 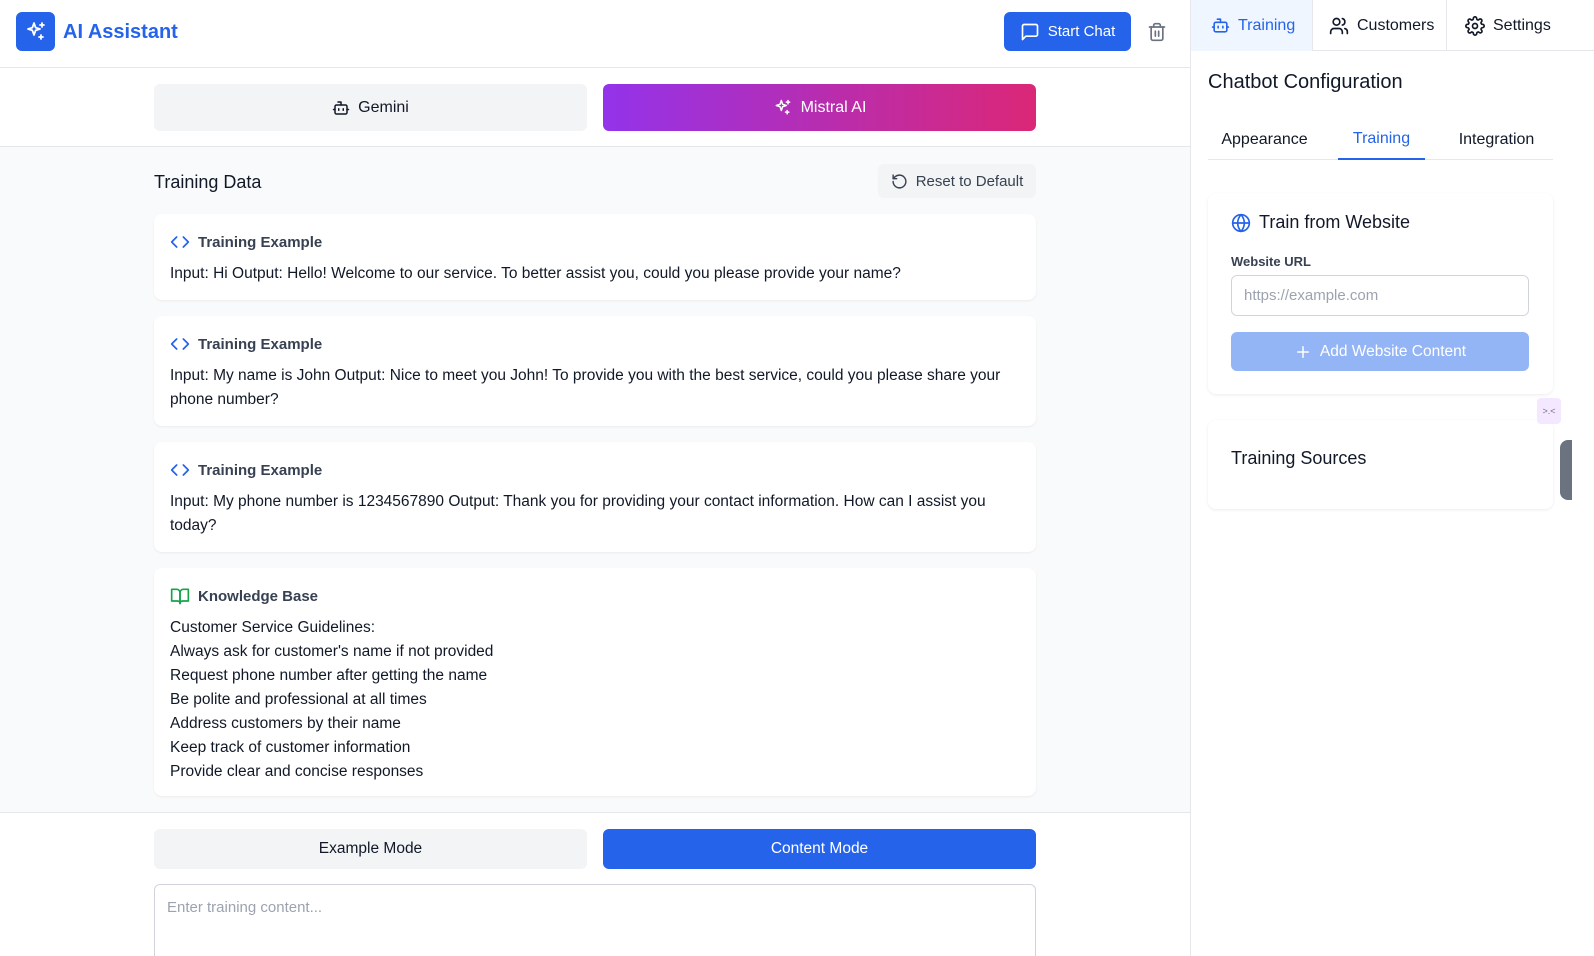 I want to click on website-card-title: Train from Website, so click(x=1335, y=222).